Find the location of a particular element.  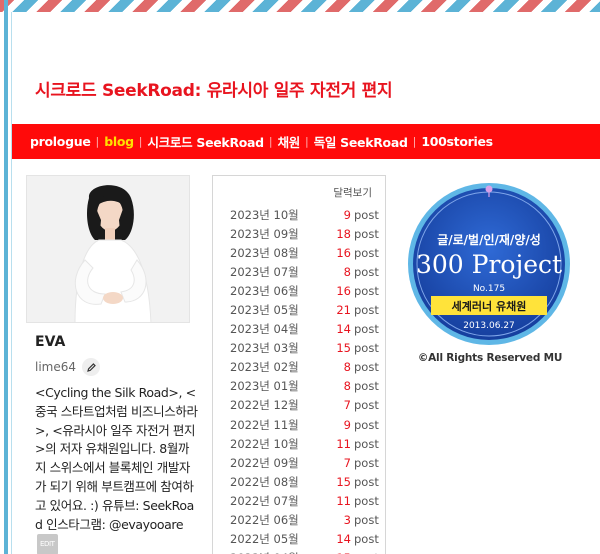

archive-month: 2023년 01월 is located at coordinates (264, 386).